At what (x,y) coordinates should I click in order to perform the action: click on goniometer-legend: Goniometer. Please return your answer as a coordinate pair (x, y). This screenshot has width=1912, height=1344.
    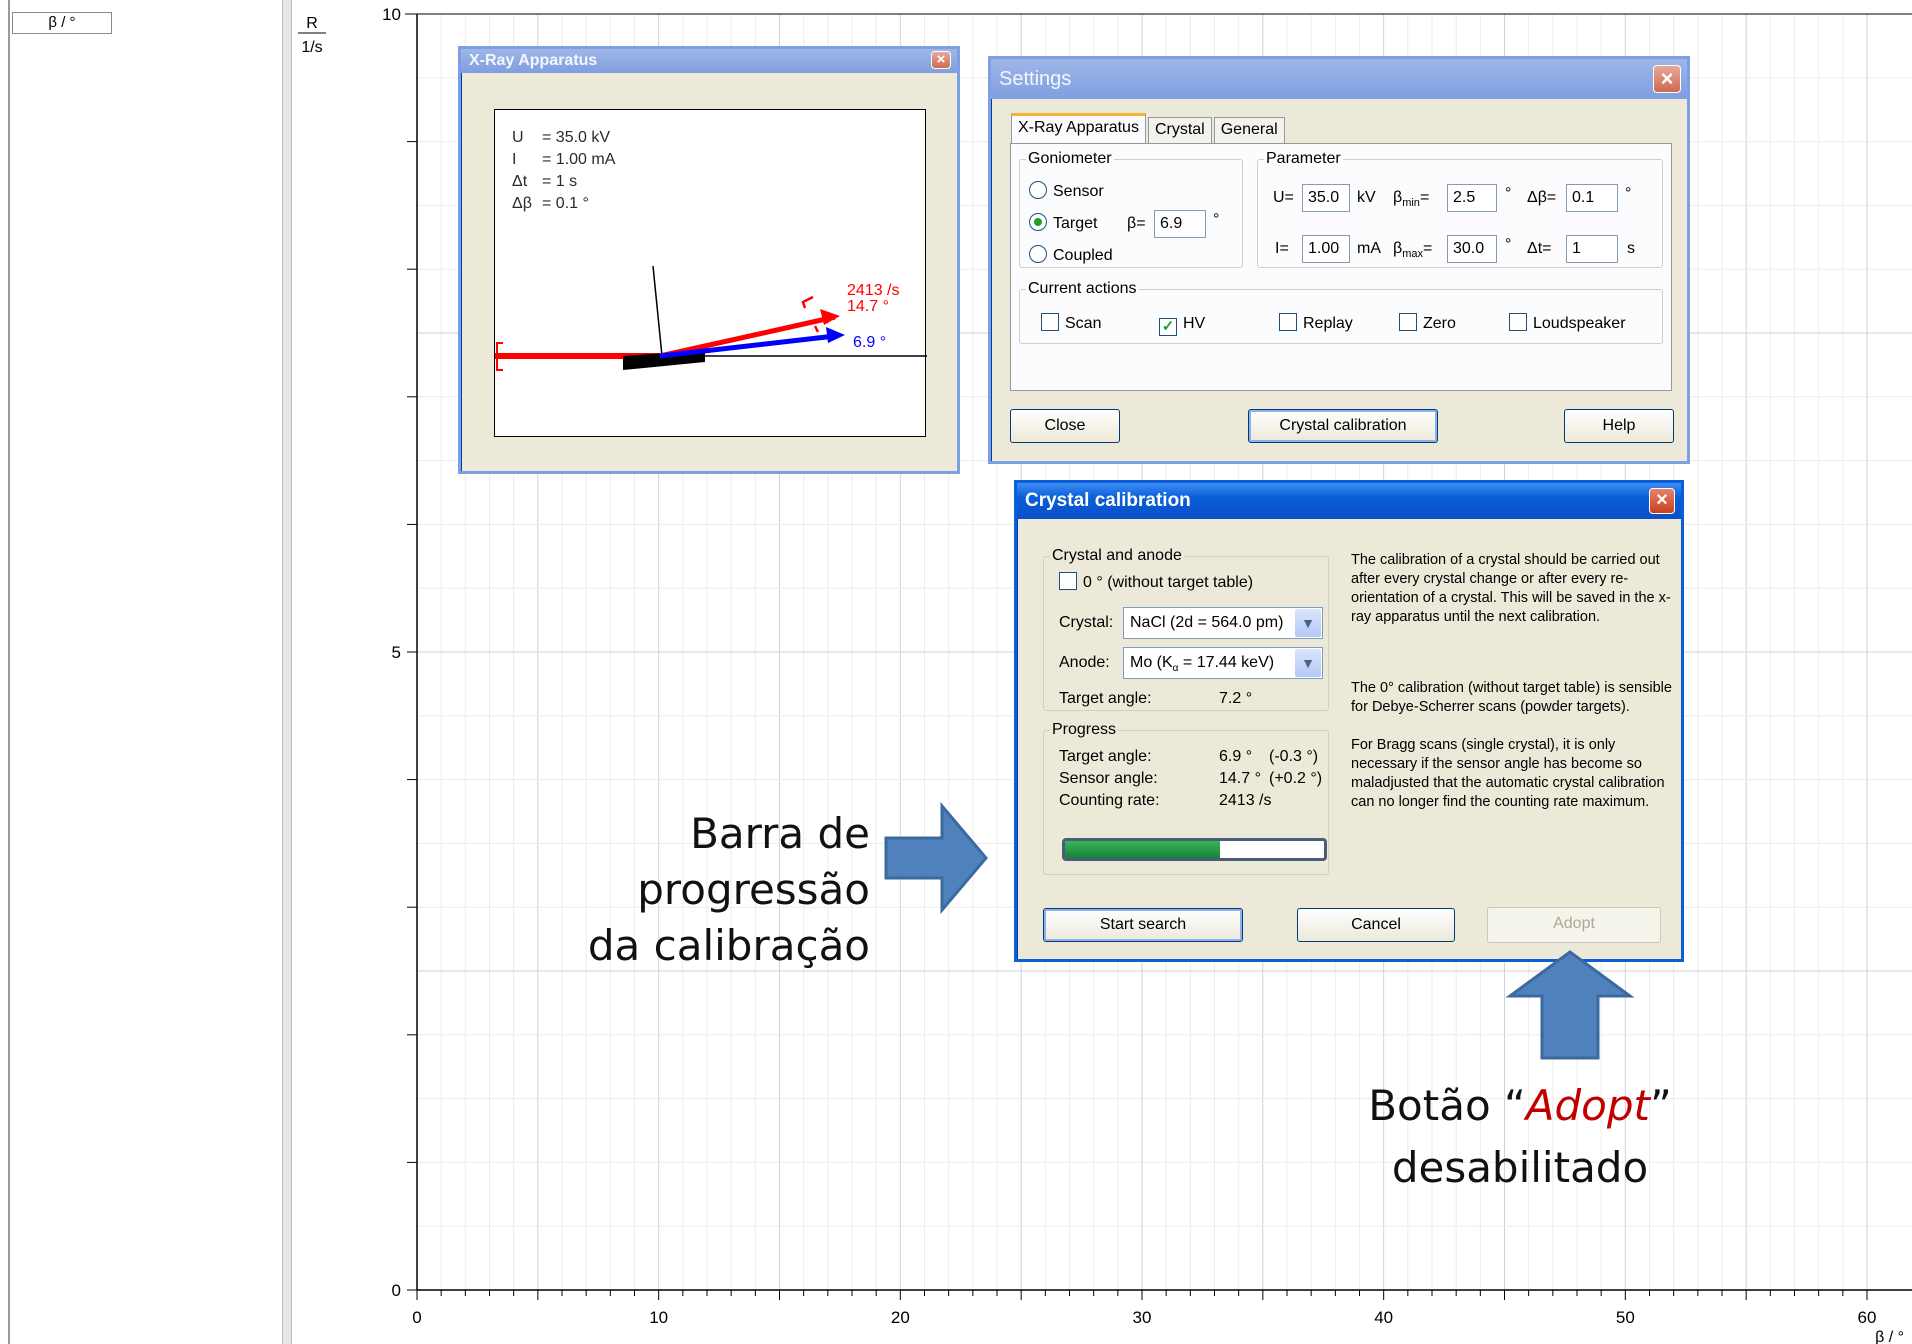
    Looking at the image, I should click on (1070, 158).